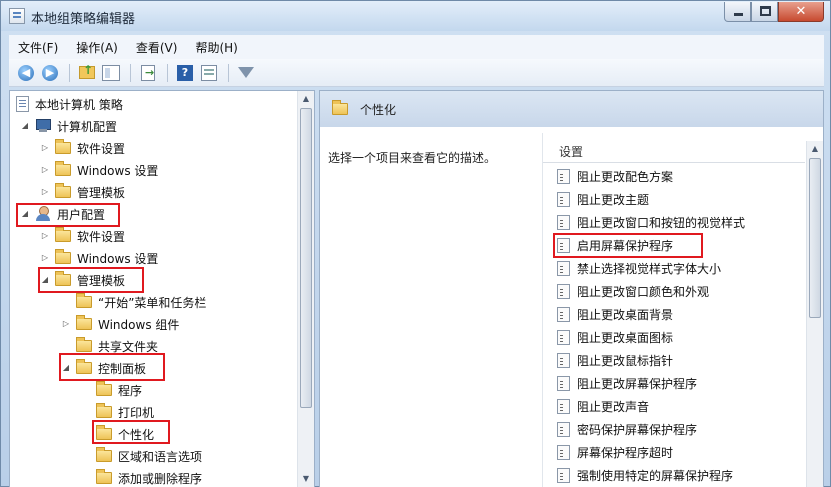  What do you see at coordinates (306, 479) in the screenshot?
I see `scroll-down-arrow-icon: ▼` at bounding box center [306, 479].